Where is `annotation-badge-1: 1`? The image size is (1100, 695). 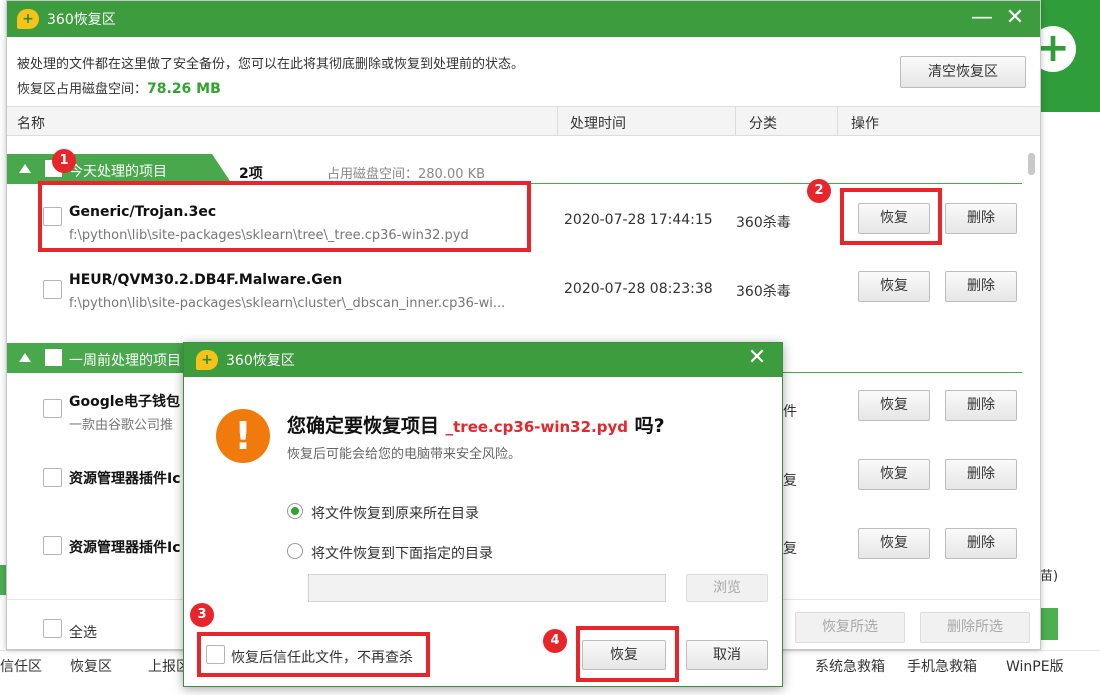 annotation-badge-1: 1 is located at coordinates (64, 161).